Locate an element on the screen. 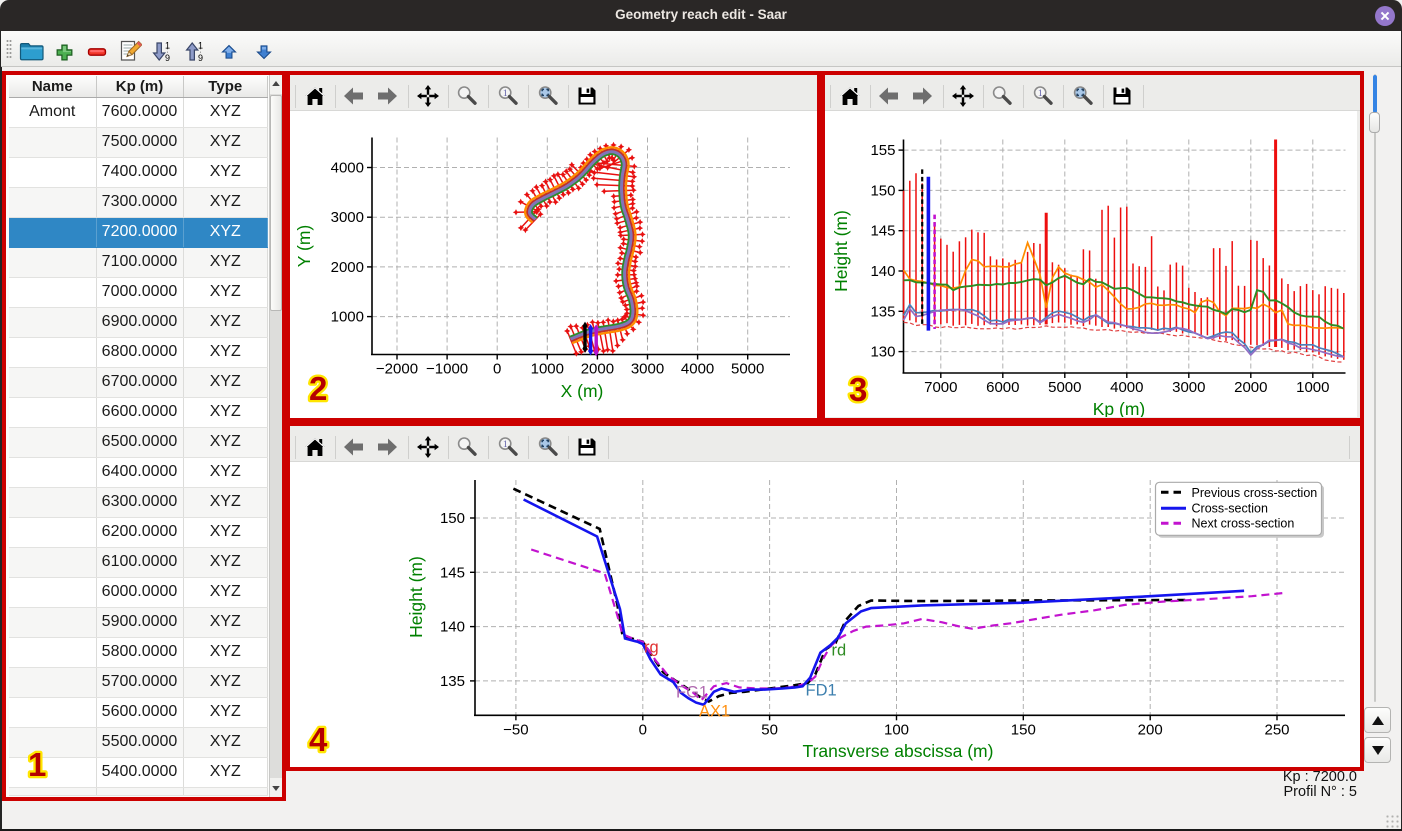  svg-text: Transverse abscissa (m) is located at coordinates (898, 751).